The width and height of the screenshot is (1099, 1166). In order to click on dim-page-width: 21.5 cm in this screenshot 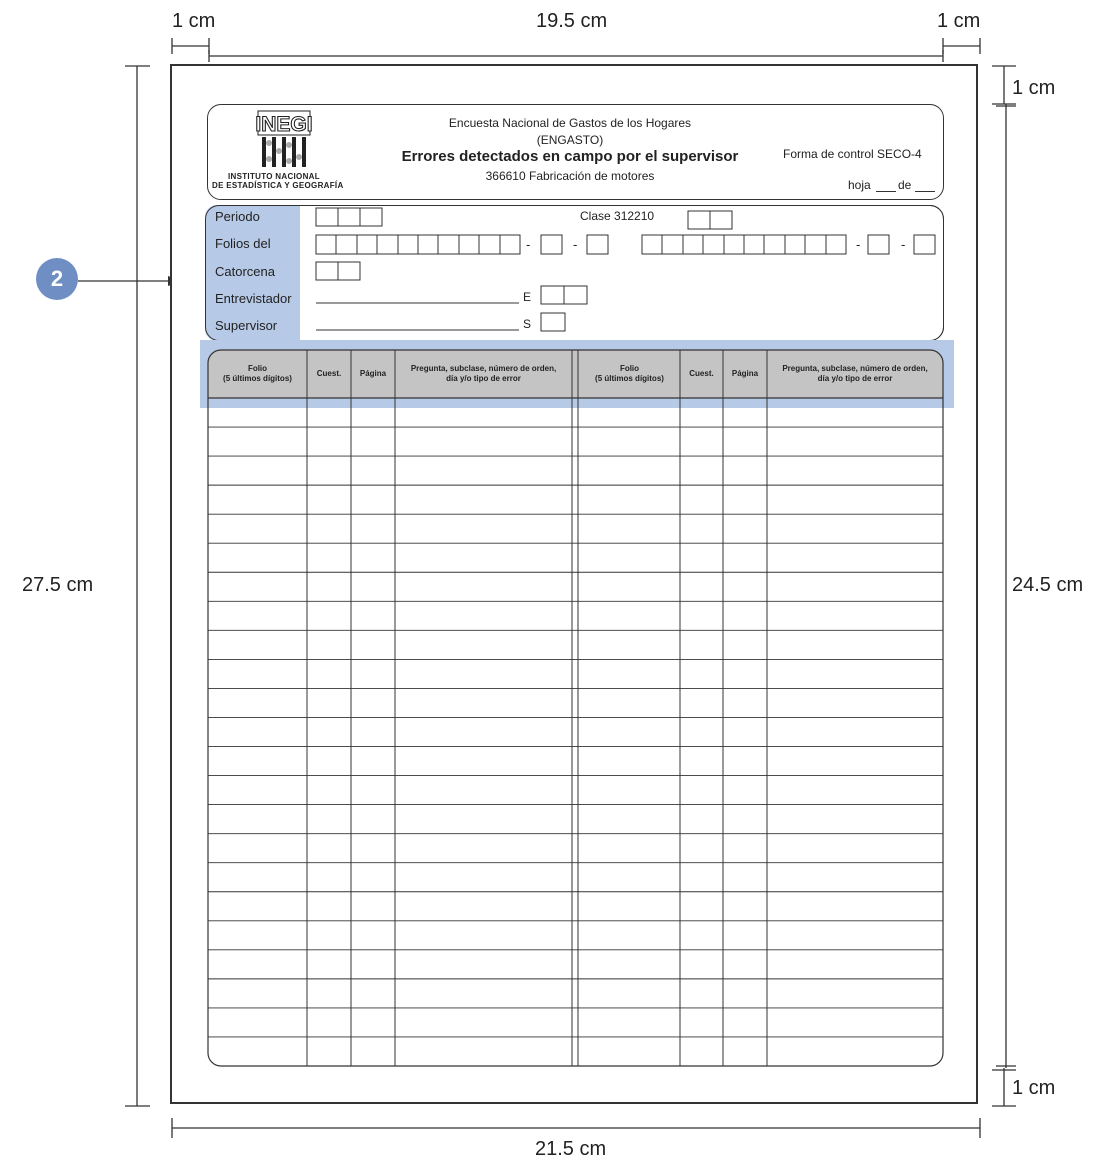, I will do `click(571, 1149)`.